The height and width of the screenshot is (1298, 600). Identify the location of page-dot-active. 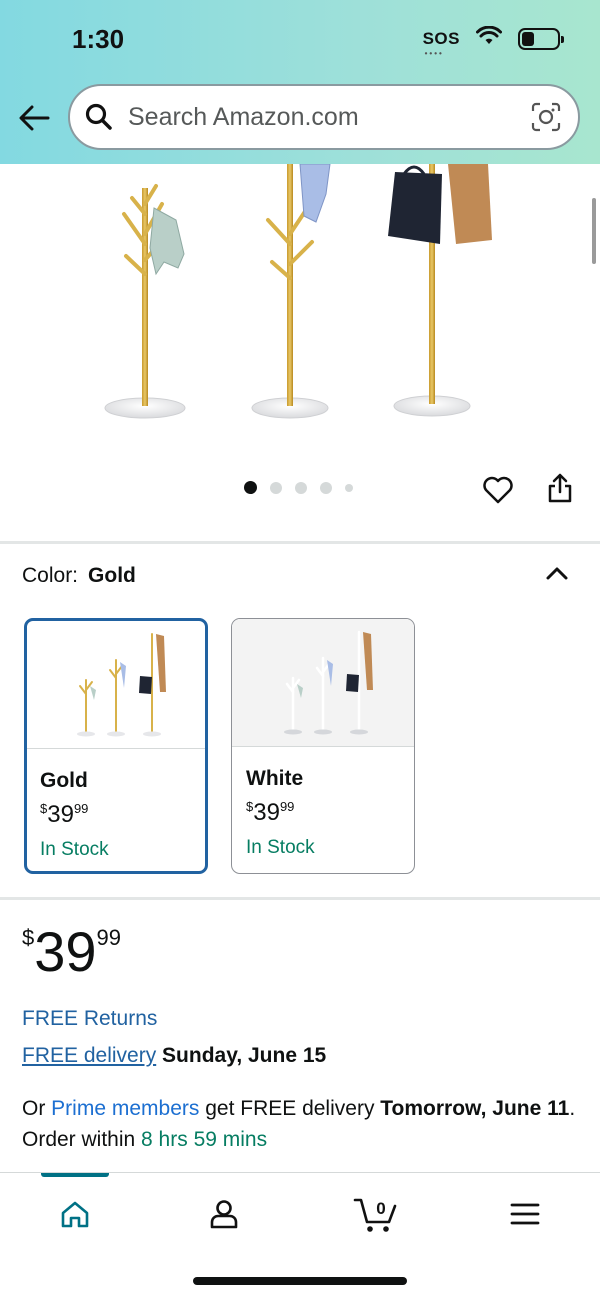
(250, 487).